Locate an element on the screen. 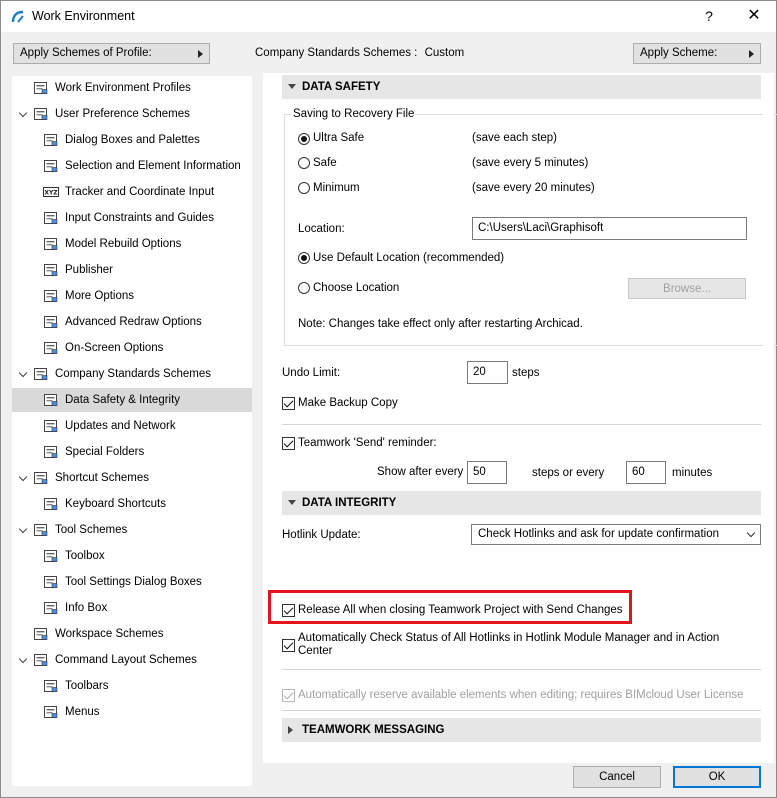 Image resolution: width=777 pixels, height=798 pixels. radio-ultra-safe is located at coordinates (304, 139).